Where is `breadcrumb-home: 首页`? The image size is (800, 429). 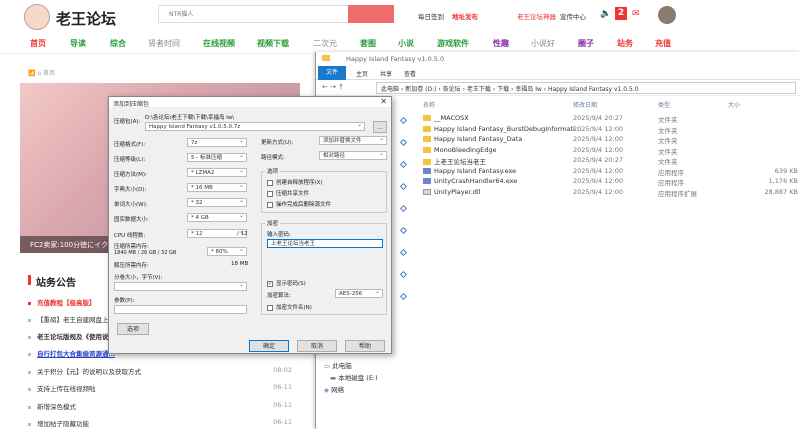 breadcrumb-home: 首页 is located at coordinates (49, 73).